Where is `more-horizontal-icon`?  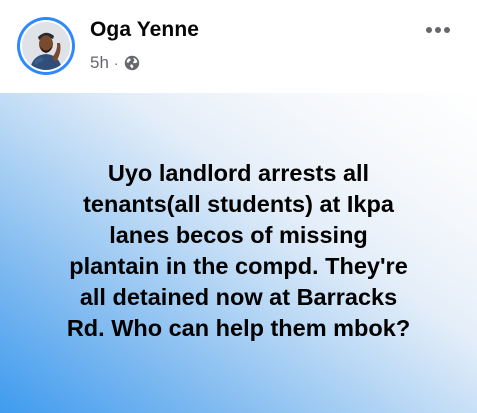 more-horizontal-icon is located at coordinates (438, 30).